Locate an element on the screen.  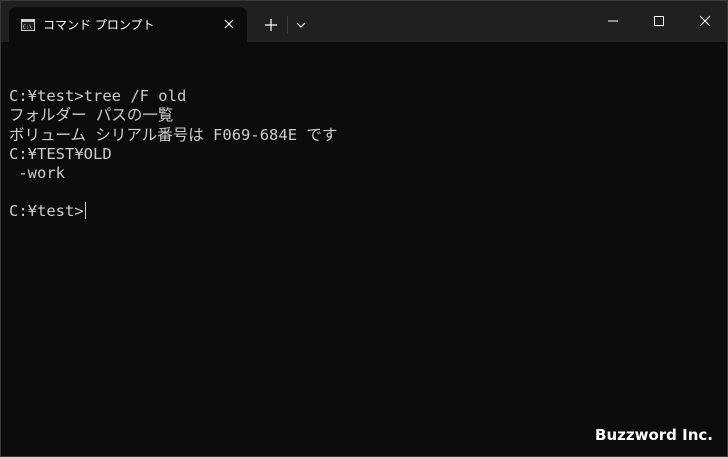
console-line: -work is located at coordinates (37, 172).